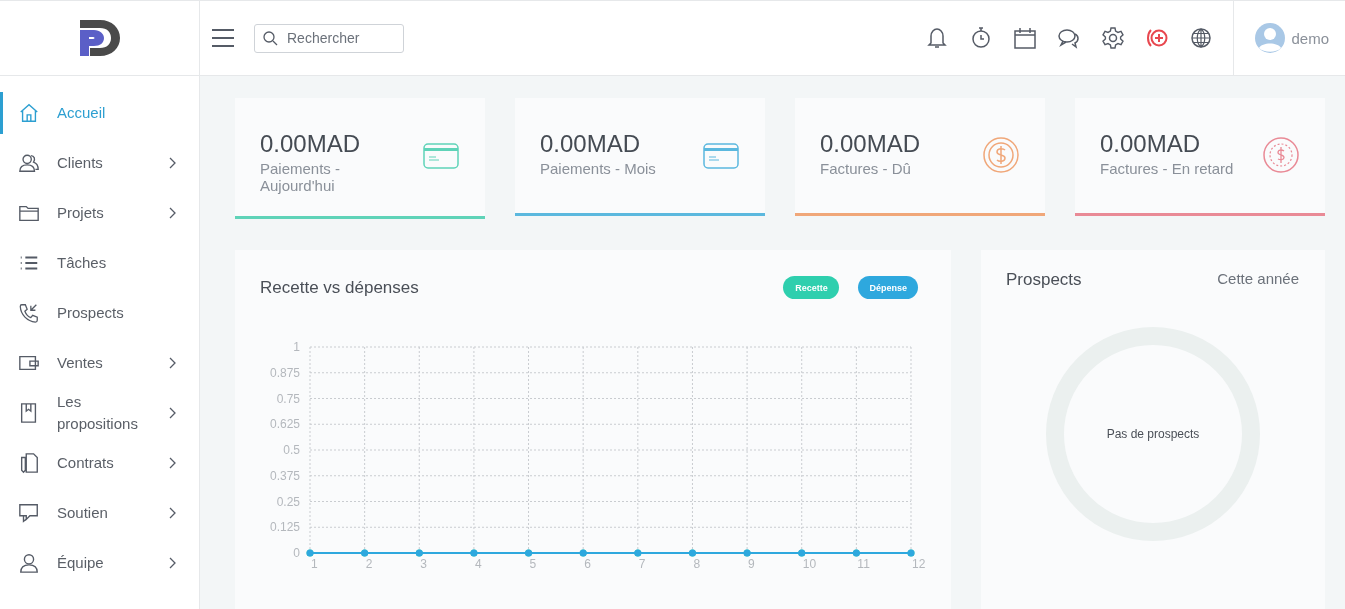  Describe the element at coordinates (99, 463) in the screenshot. I see `sidebar-item: Contrats` at that location.